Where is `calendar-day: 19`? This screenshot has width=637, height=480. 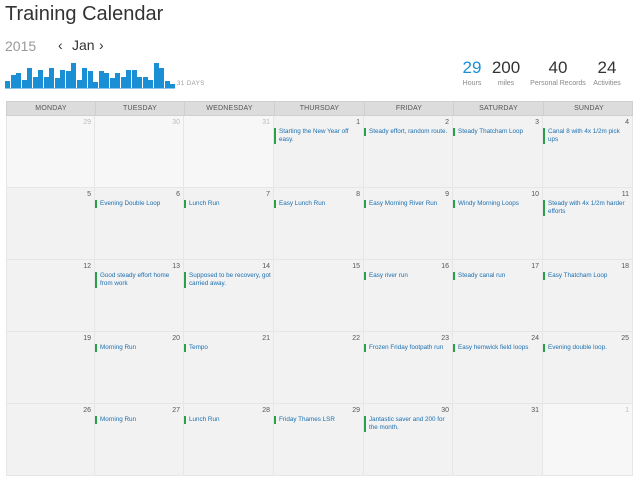 calendar-day: 19 is located at coordinates (50, 368).